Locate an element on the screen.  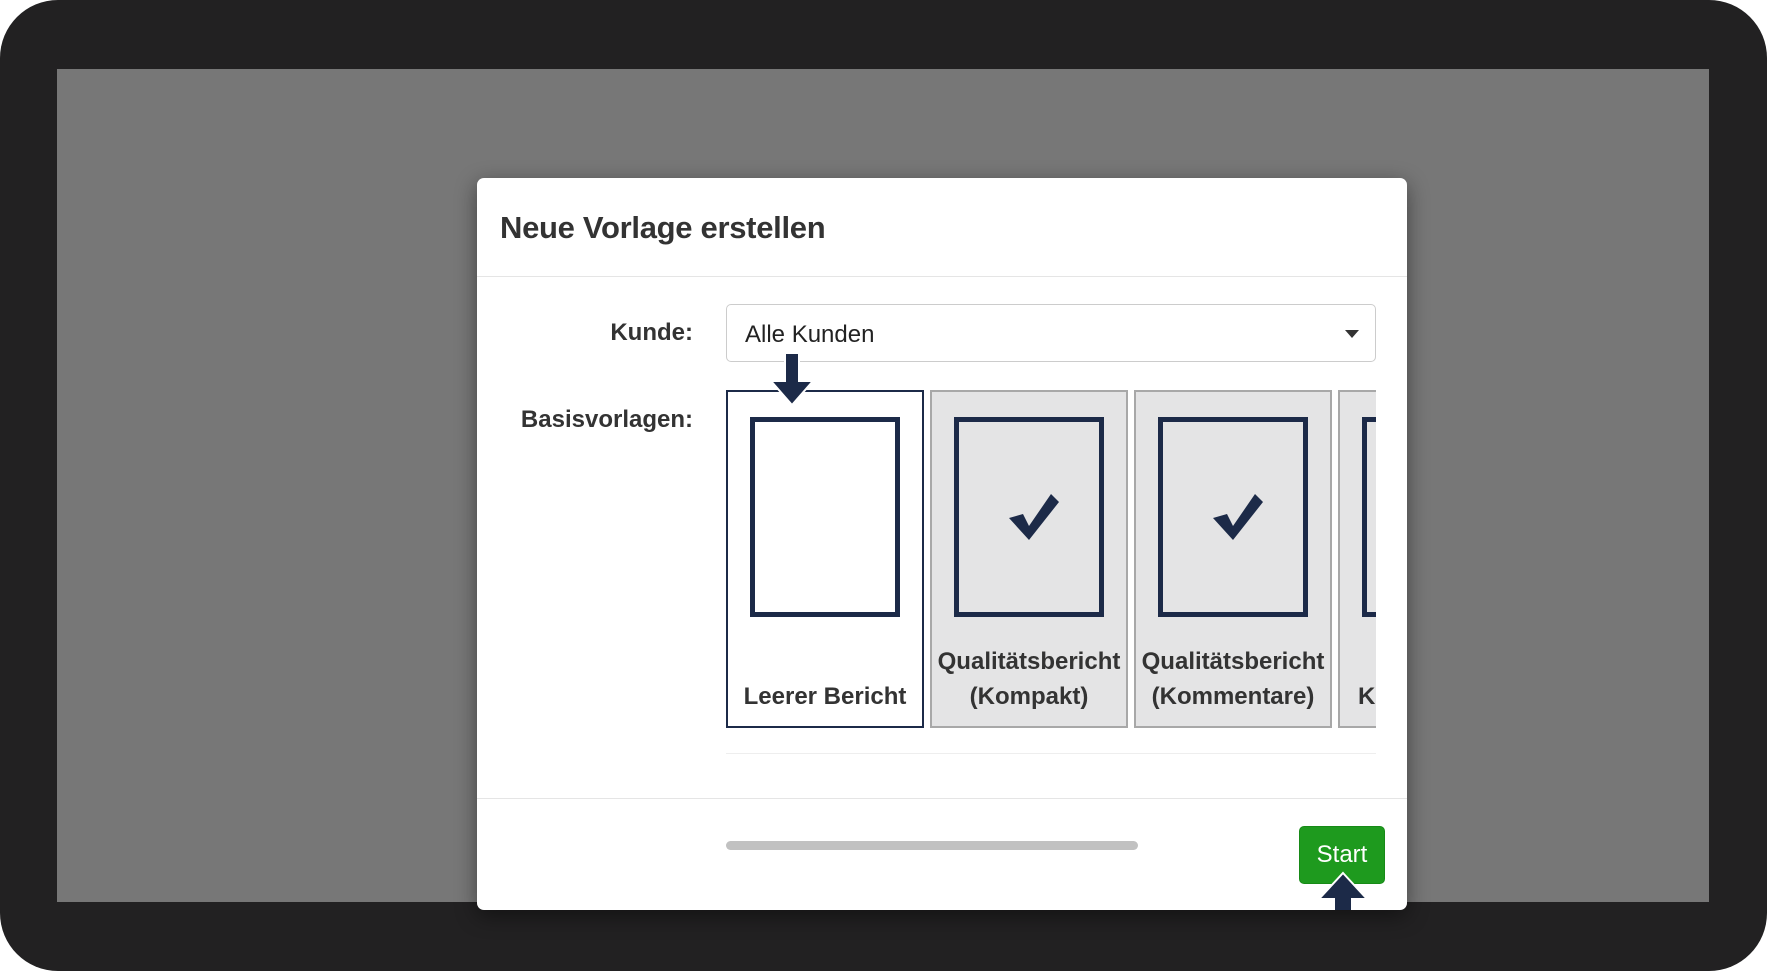
page-icon is located at coordinates (1369, 517).